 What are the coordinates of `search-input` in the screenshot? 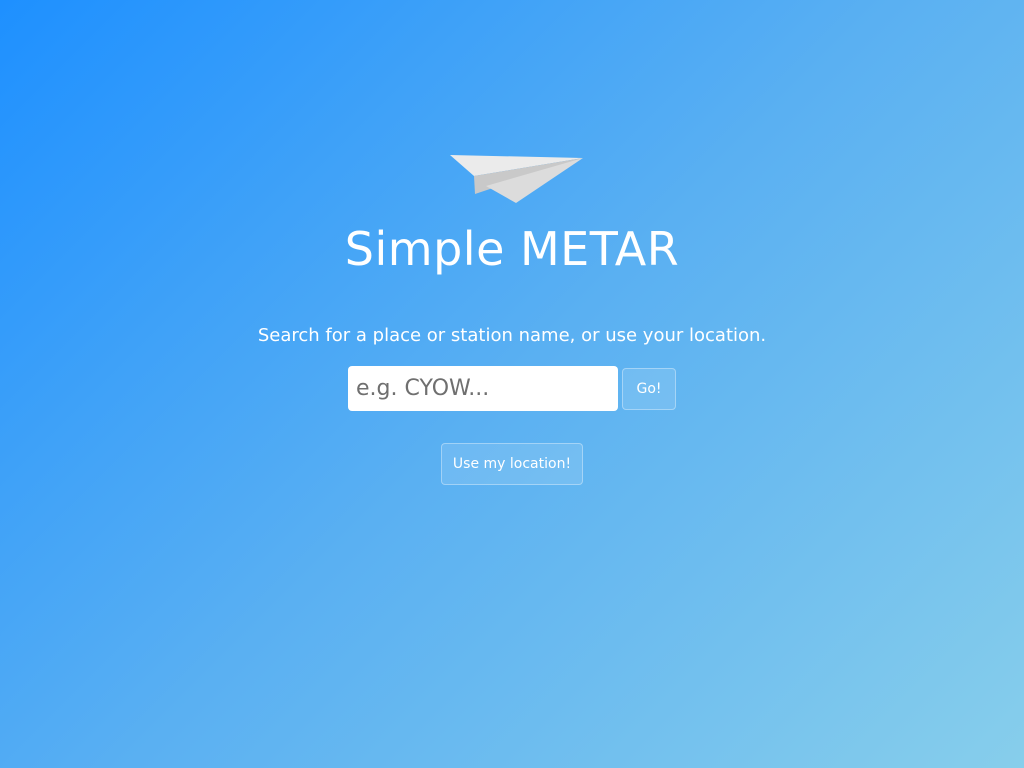 It's located at (483, 388).